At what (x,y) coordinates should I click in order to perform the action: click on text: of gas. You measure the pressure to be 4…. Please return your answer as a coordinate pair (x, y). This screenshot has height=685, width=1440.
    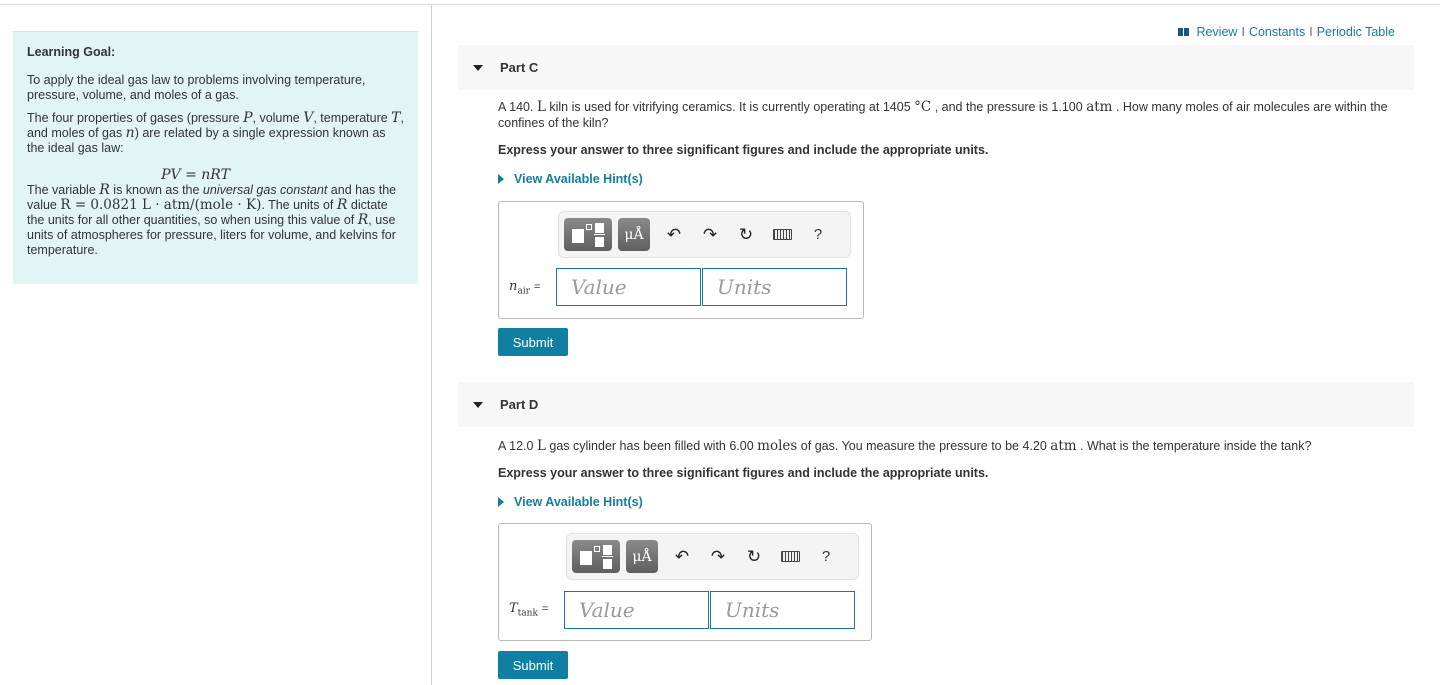
    Looking at the image, I should click on (924, 446).